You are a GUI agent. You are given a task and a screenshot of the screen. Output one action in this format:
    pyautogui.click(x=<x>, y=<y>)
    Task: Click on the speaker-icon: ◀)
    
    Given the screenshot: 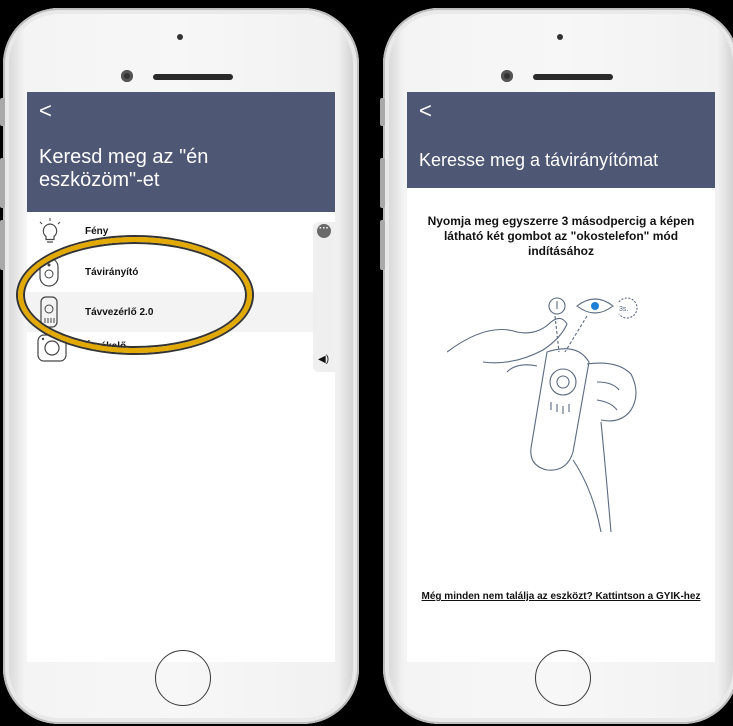 What is the action you would take?
    pyautogui.click(x=323, y=359)
    